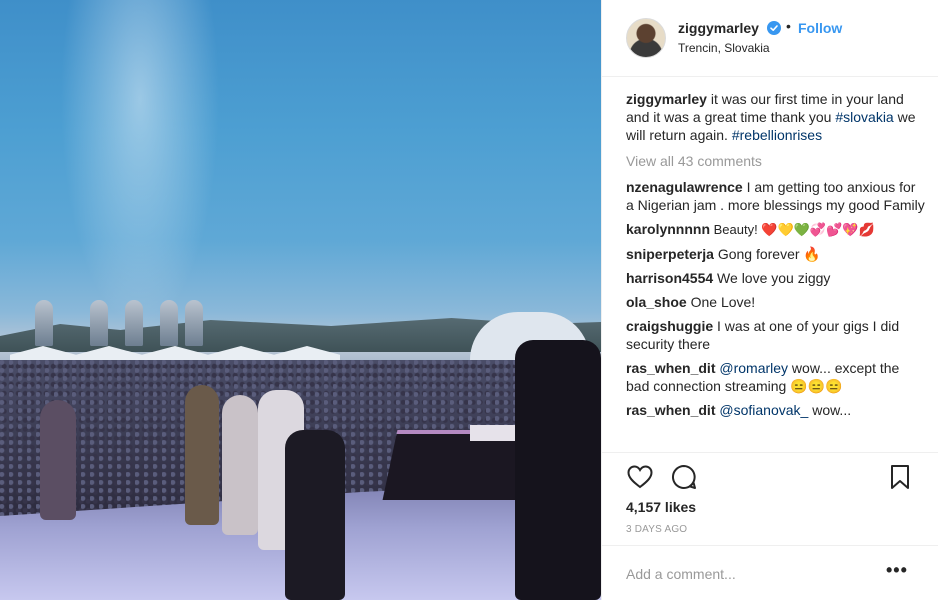 This screenshot has width=938, height=600. I want to click on bookmark-icon, so click(900, 477).